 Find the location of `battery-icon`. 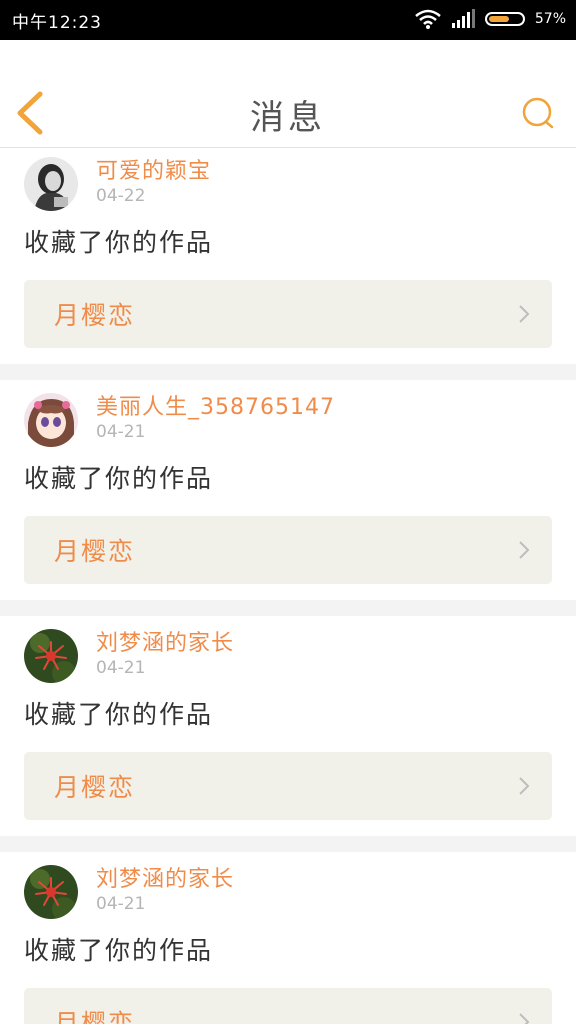

battery-icon is located at coordinates (504, 19).